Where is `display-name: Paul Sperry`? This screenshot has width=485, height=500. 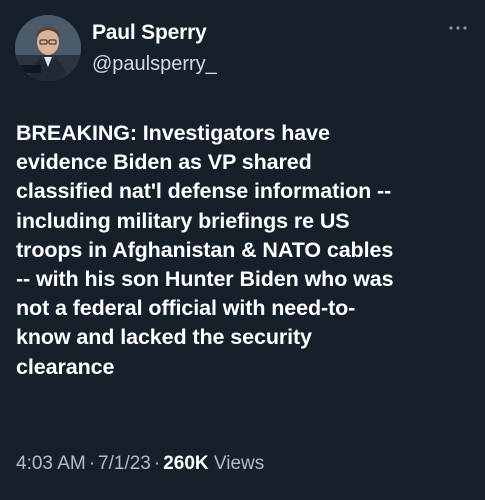 display-name: Paul Sperry is located at coordinates (154, 33).